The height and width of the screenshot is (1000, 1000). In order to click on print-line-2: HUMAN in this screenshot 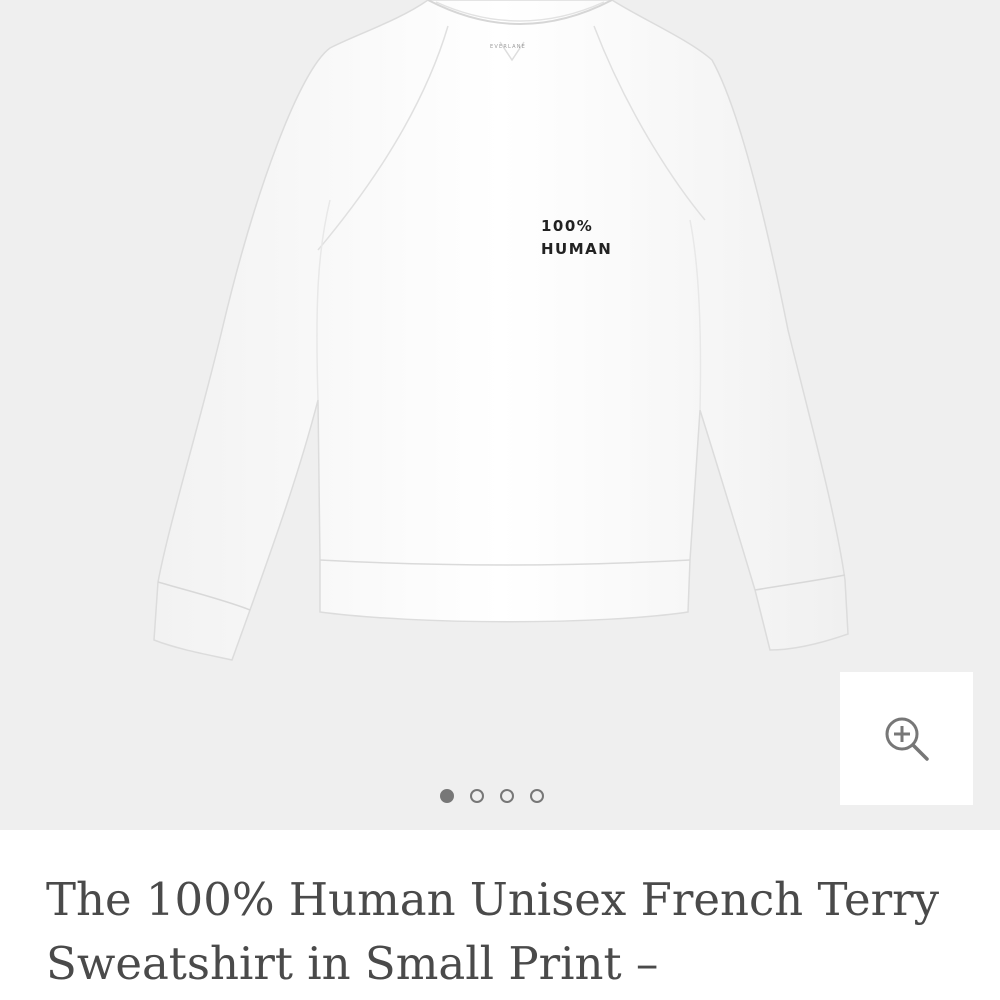, I will do `click(576, 249)`.